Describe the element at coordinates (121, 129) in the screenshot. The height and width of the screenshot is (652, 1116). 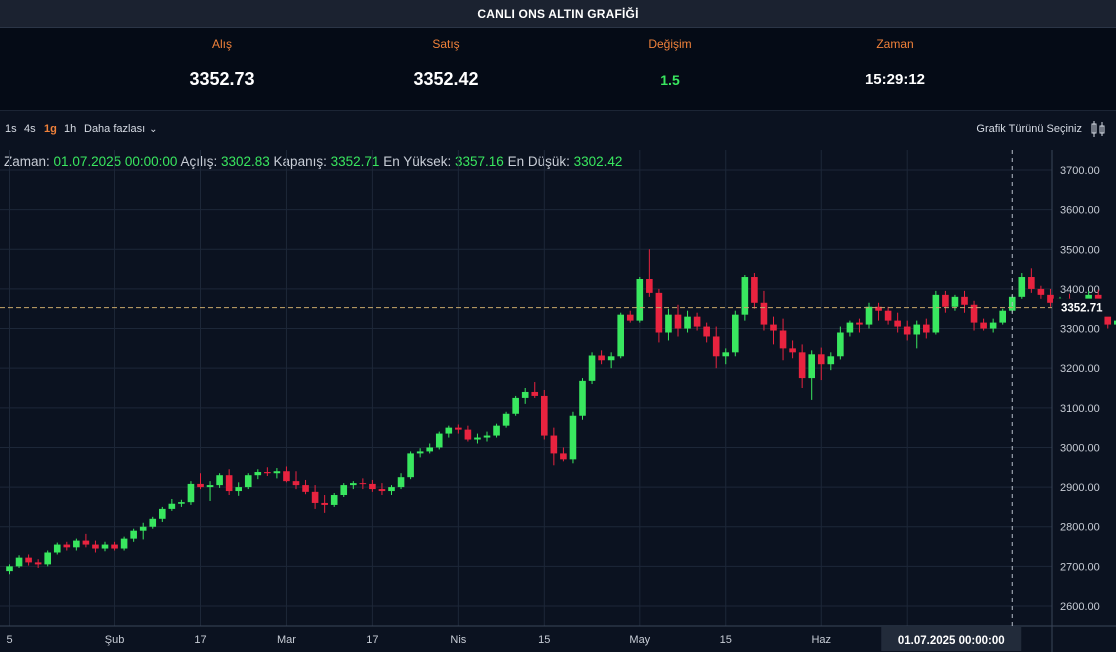
I see `more-timeframes-button: Daha fazlası ⌄` at that location.